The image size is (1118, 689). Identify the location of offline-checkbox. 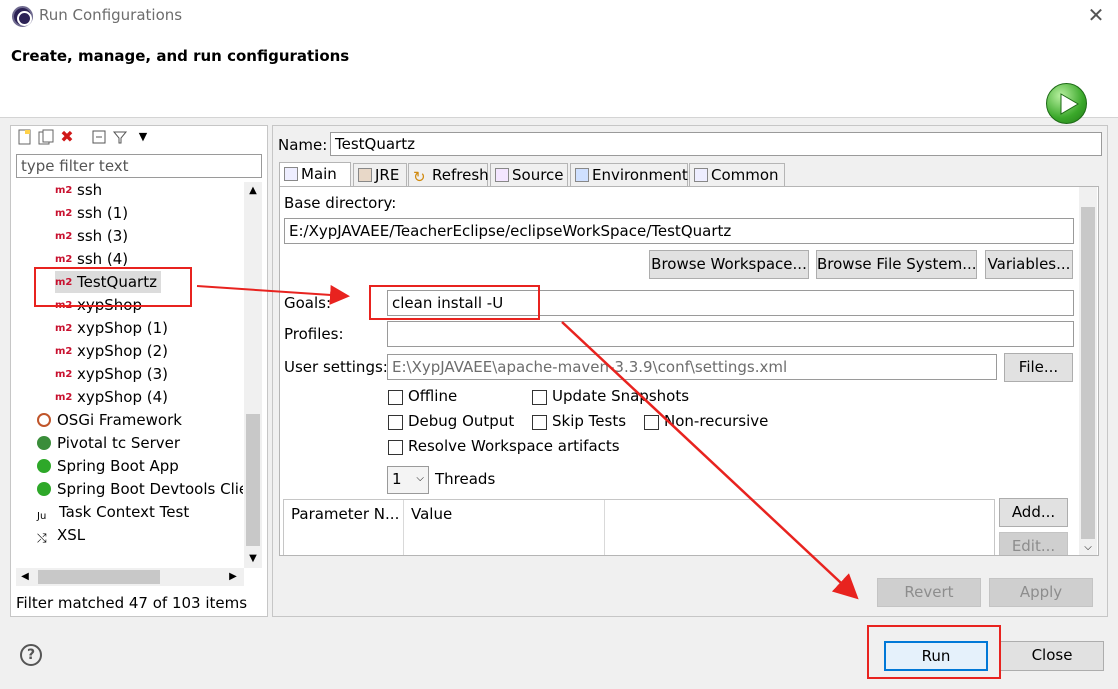
(395, 397).